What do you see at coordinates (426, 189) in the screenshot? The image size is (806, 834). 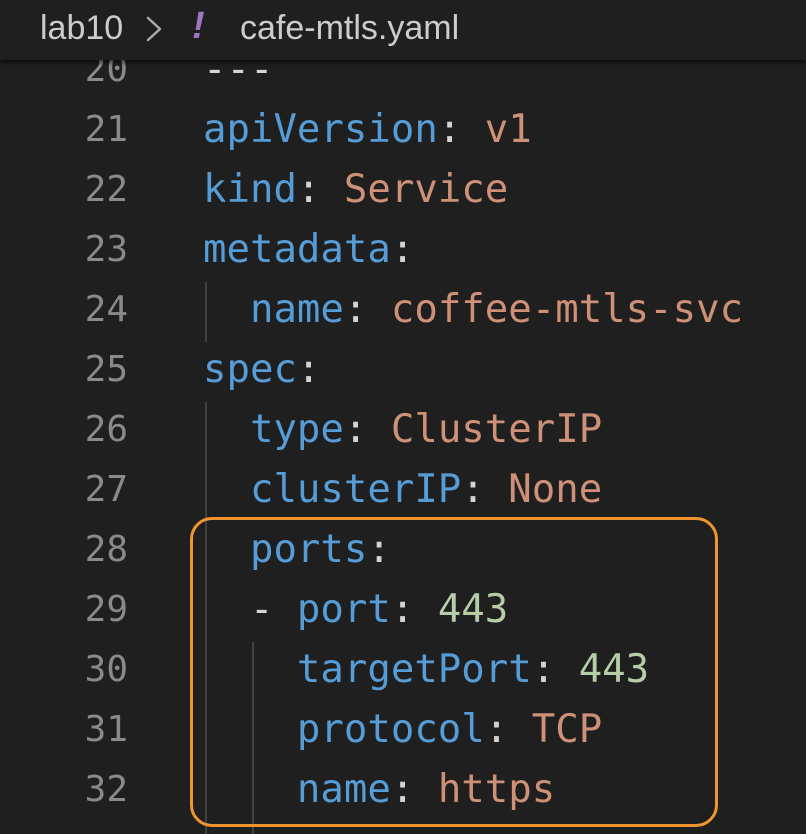 I see `token-string: Service` at bounding box center [426, 189].